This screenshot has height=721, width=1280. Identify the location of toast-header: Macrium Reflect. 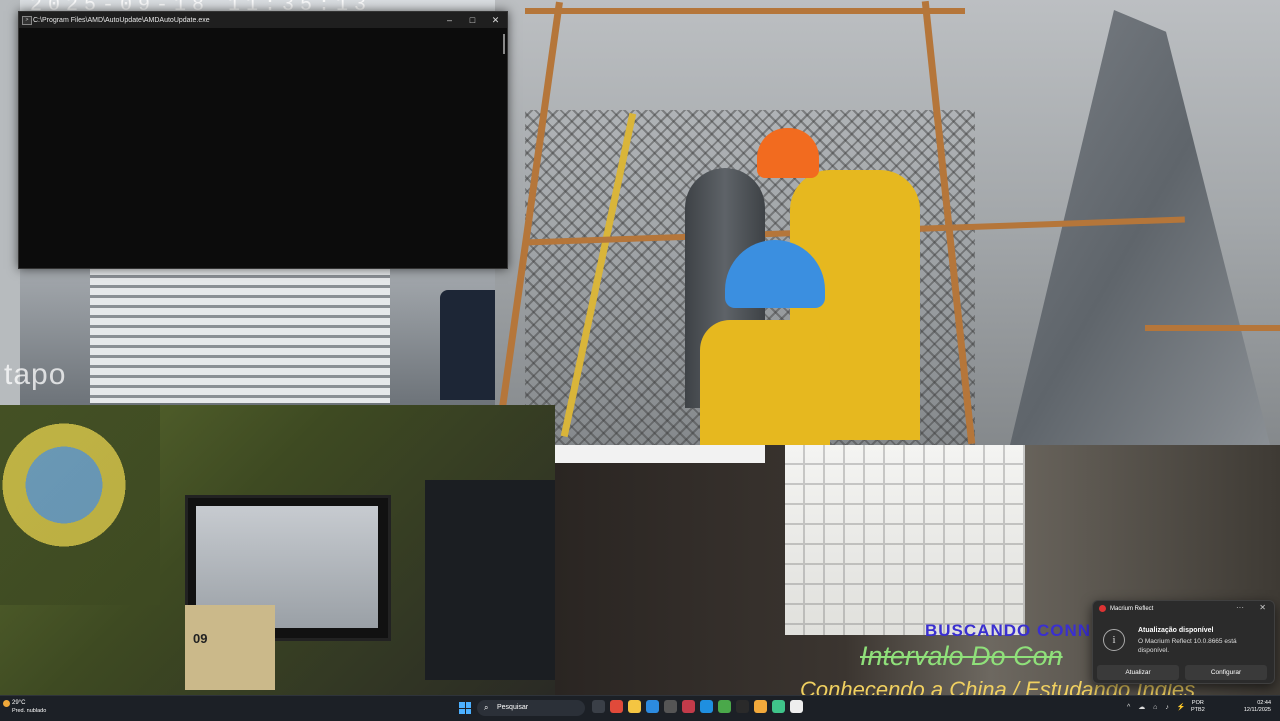
(1126, 608).